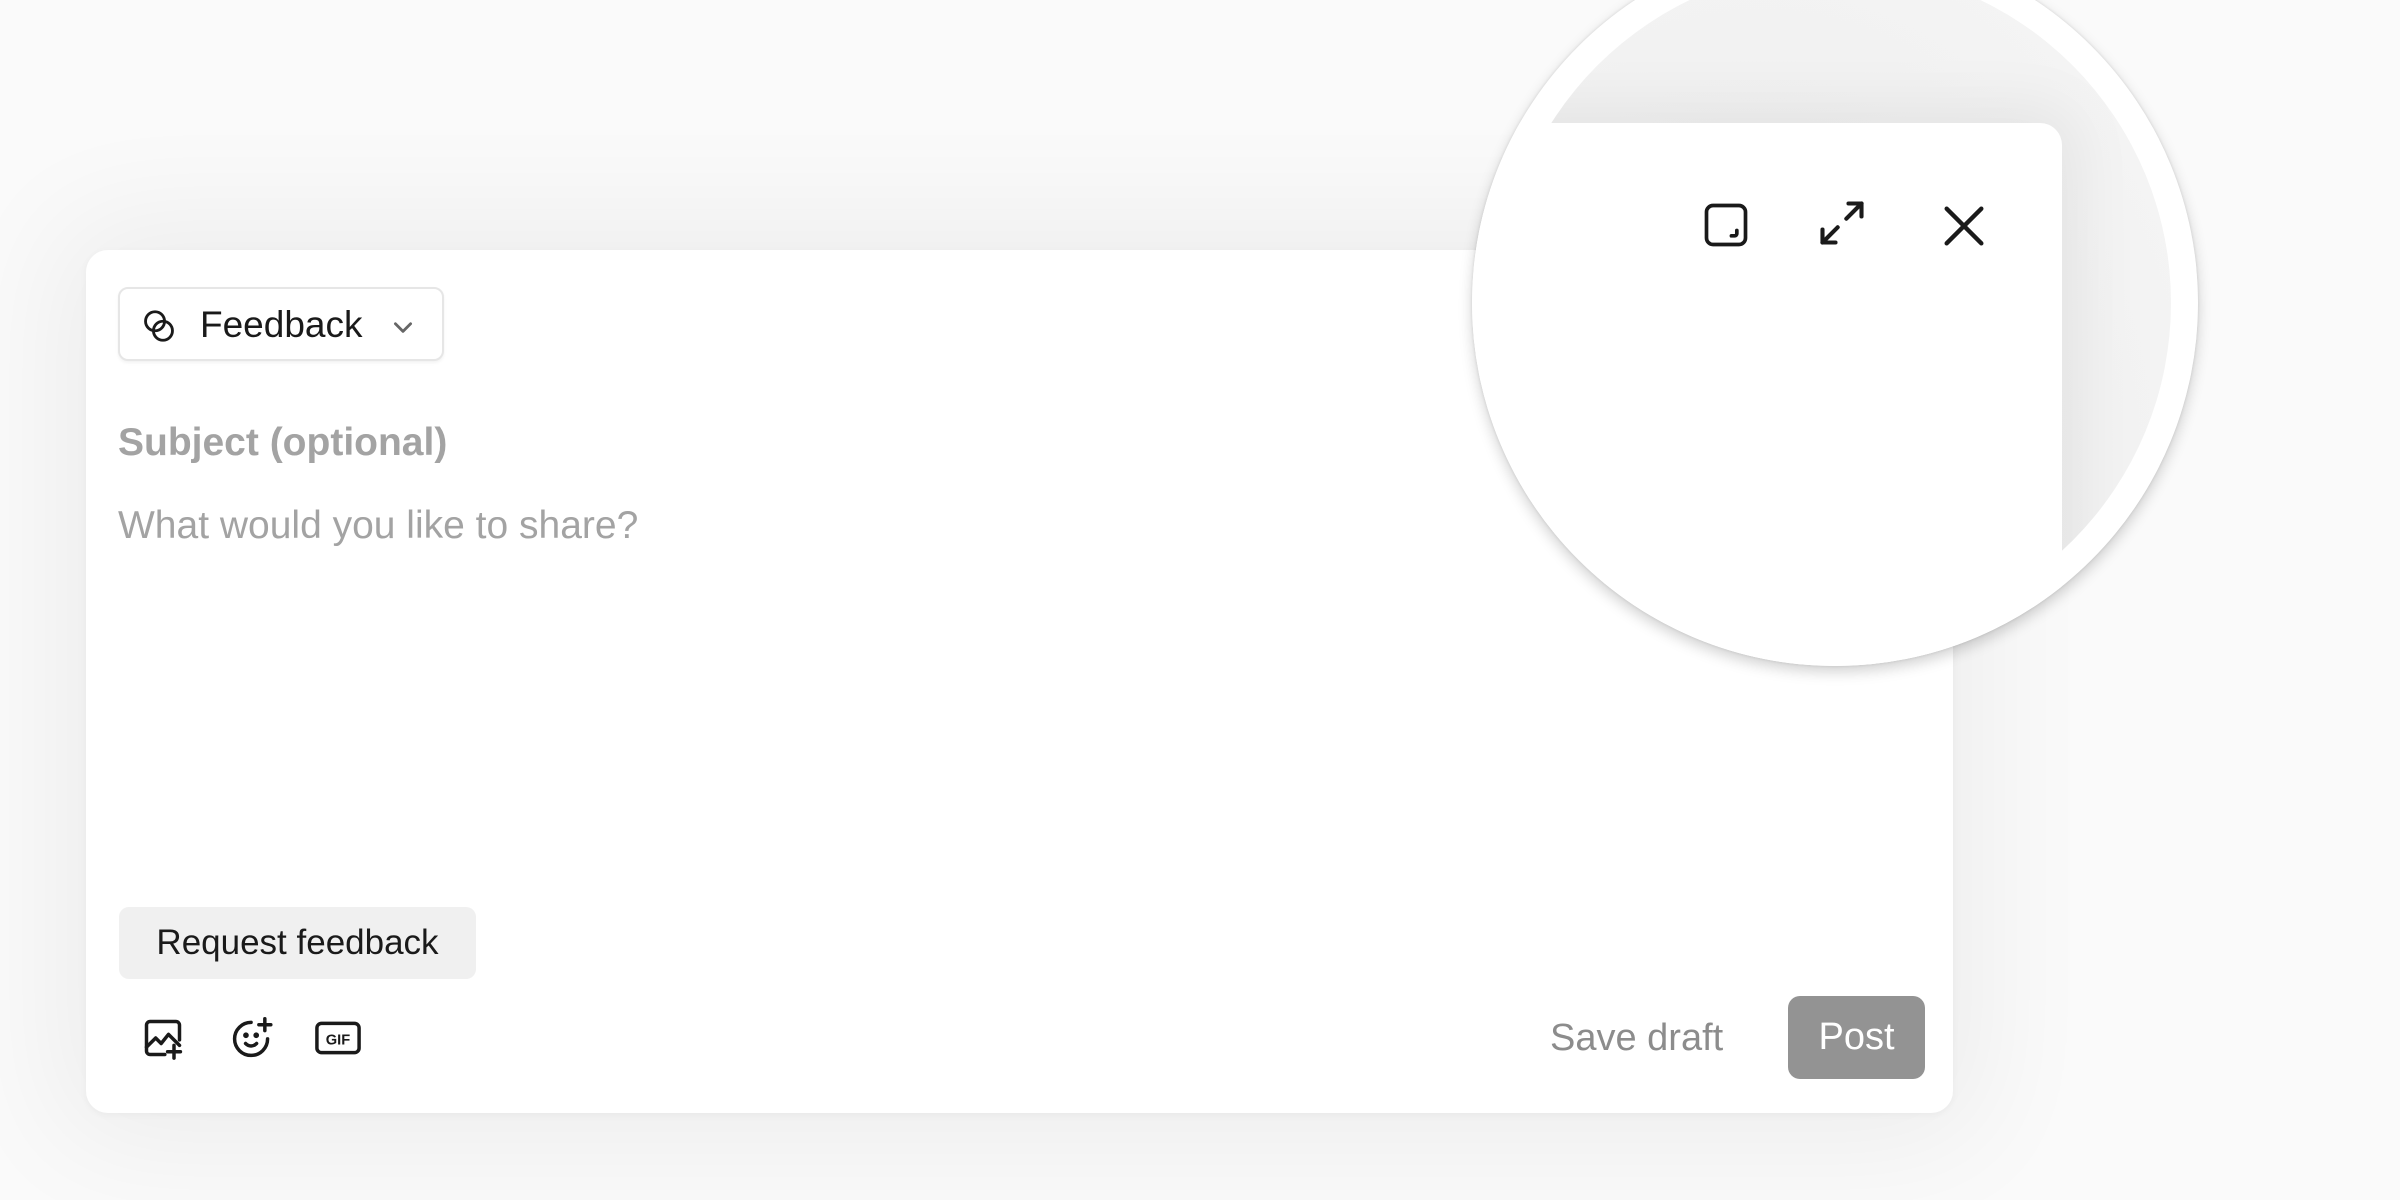  I want to click on chevron-down-icon, so click(403, 327).